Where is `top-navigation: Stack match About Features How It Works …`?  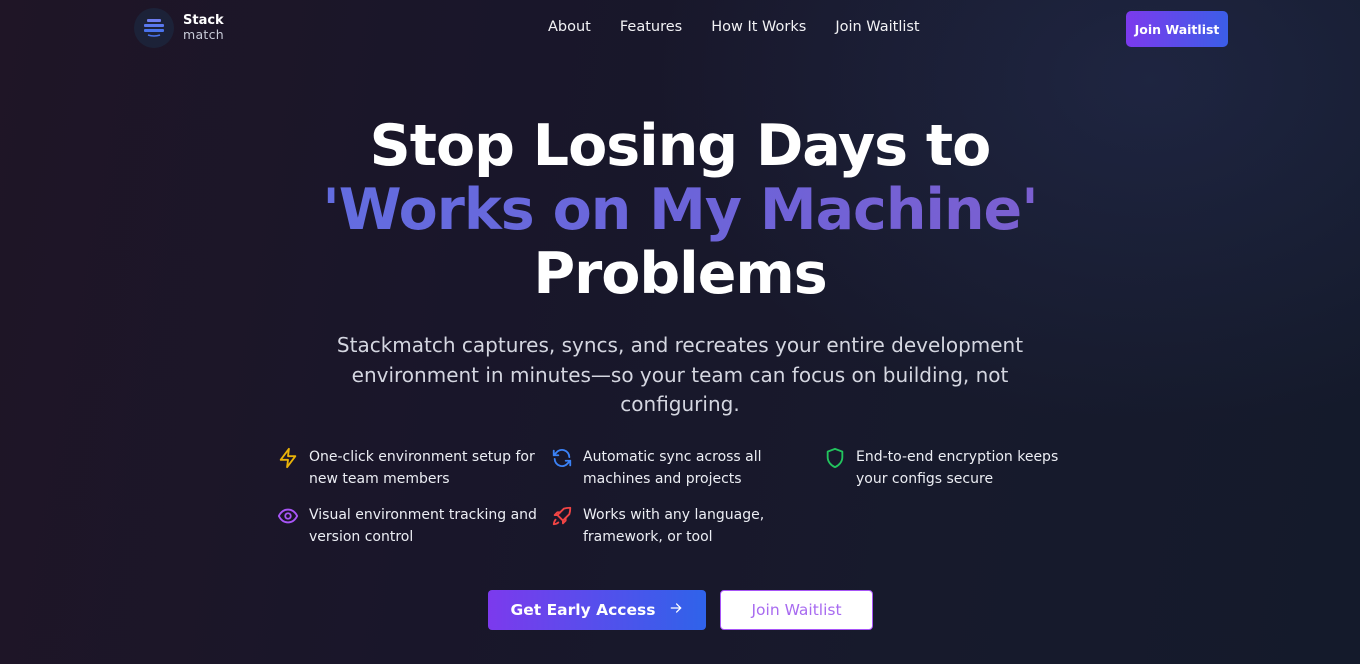
top-navigation: Stack match About Features How It Works … is located at coordinates (680, 29).